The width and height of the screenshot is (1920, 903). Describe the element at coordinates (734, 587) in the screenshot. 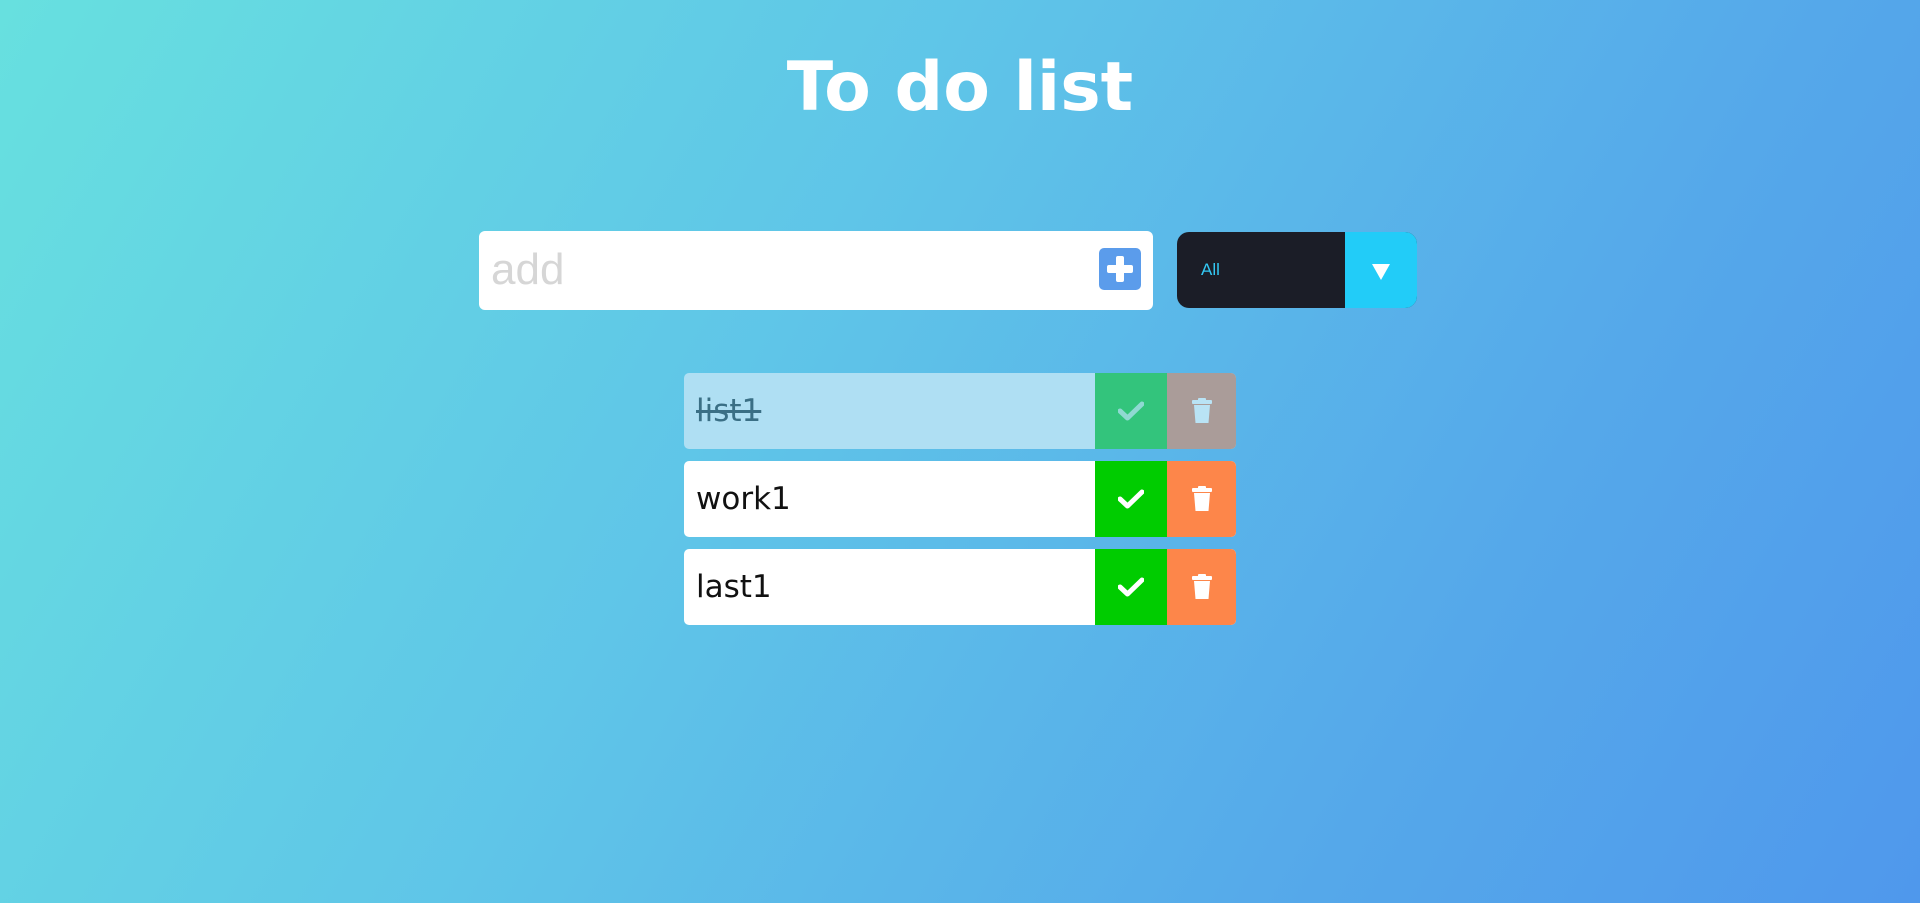

I see `todo-text: last1` at that location.